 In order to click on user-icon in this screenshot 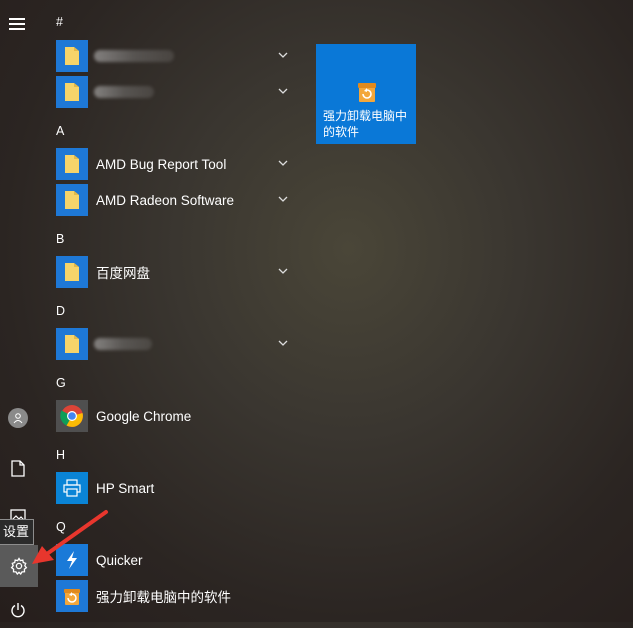, I will do `click(18, 418)`.